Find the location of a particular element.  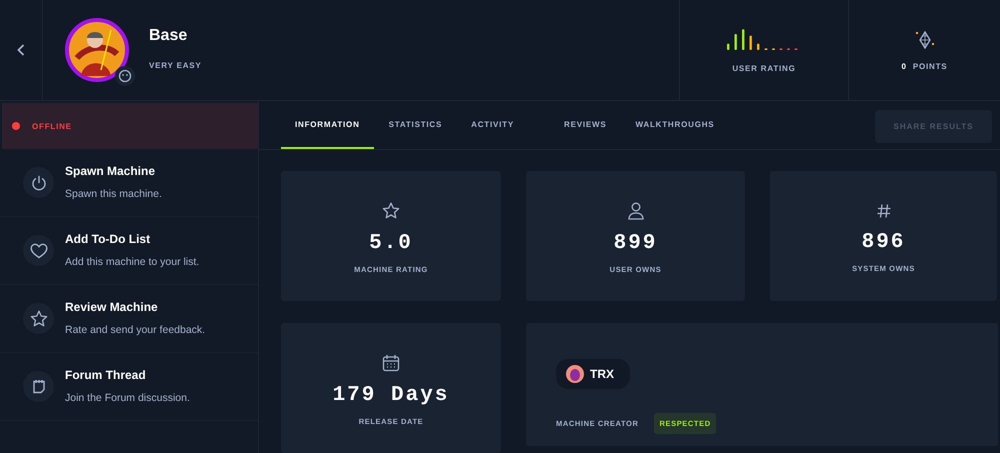

sidebar-item: Spawn Machine Spawn this machine. is located at coordinates (129, 183).